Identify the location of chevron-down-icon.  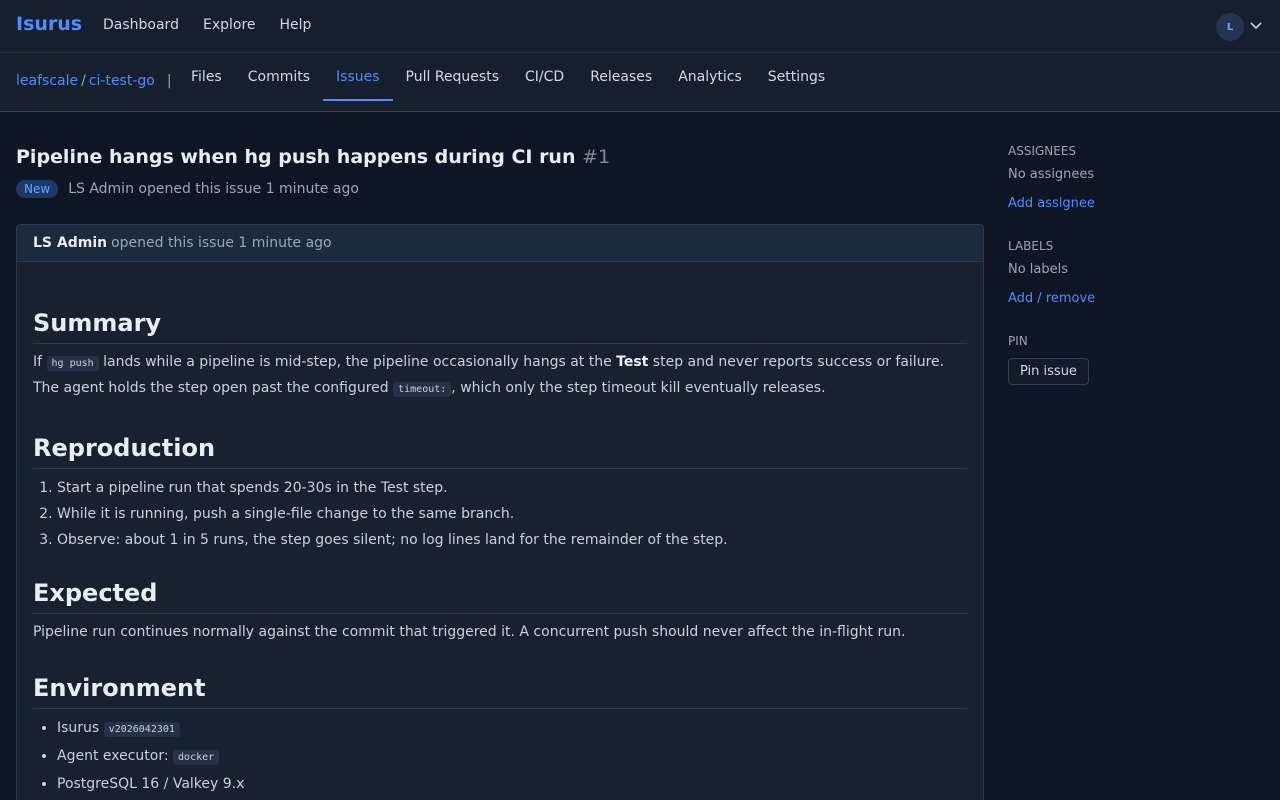
(1256, 25).